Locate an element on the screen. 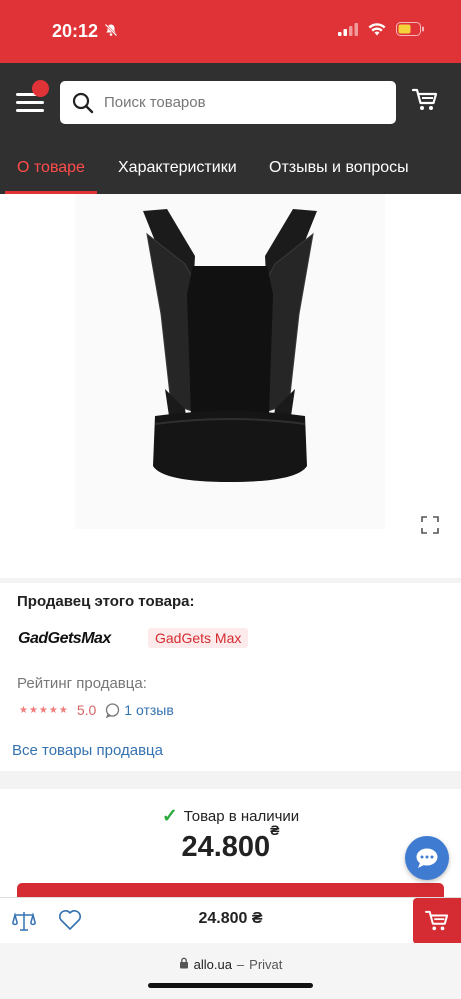 The image size is (461, 999). status-icons is located at coordinates (381, 31).